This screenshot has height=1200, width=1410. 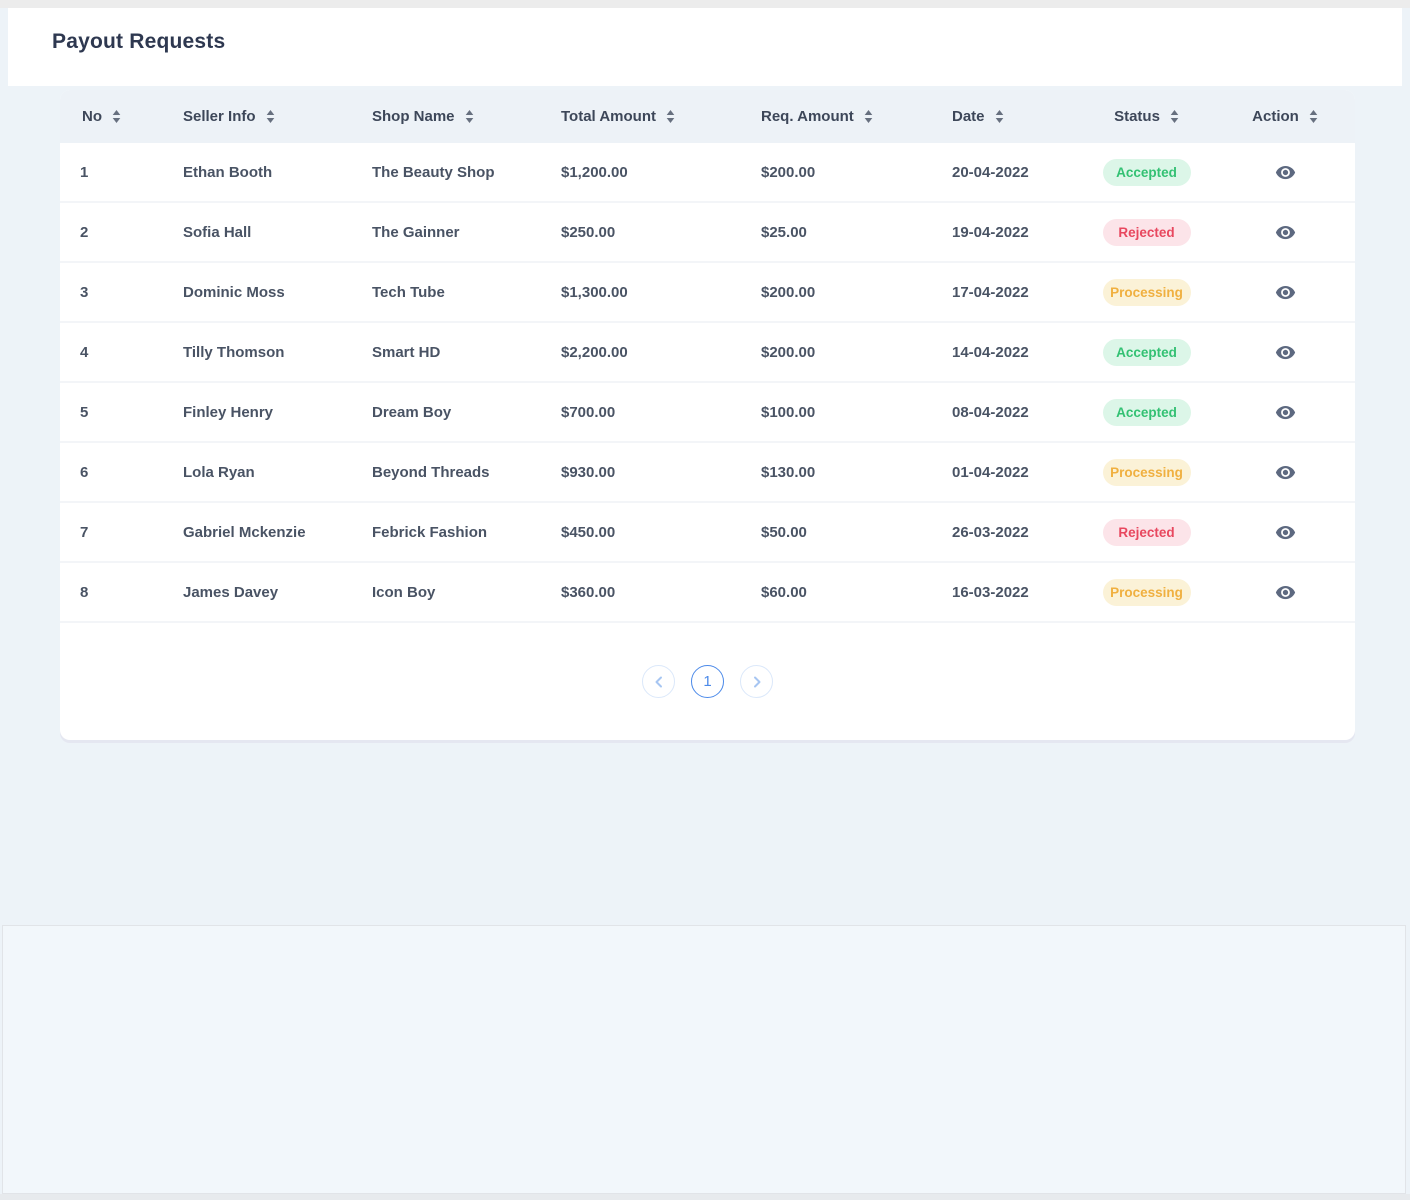 I want to click on pagination-page-button: 1, so click(x=707, y=681).